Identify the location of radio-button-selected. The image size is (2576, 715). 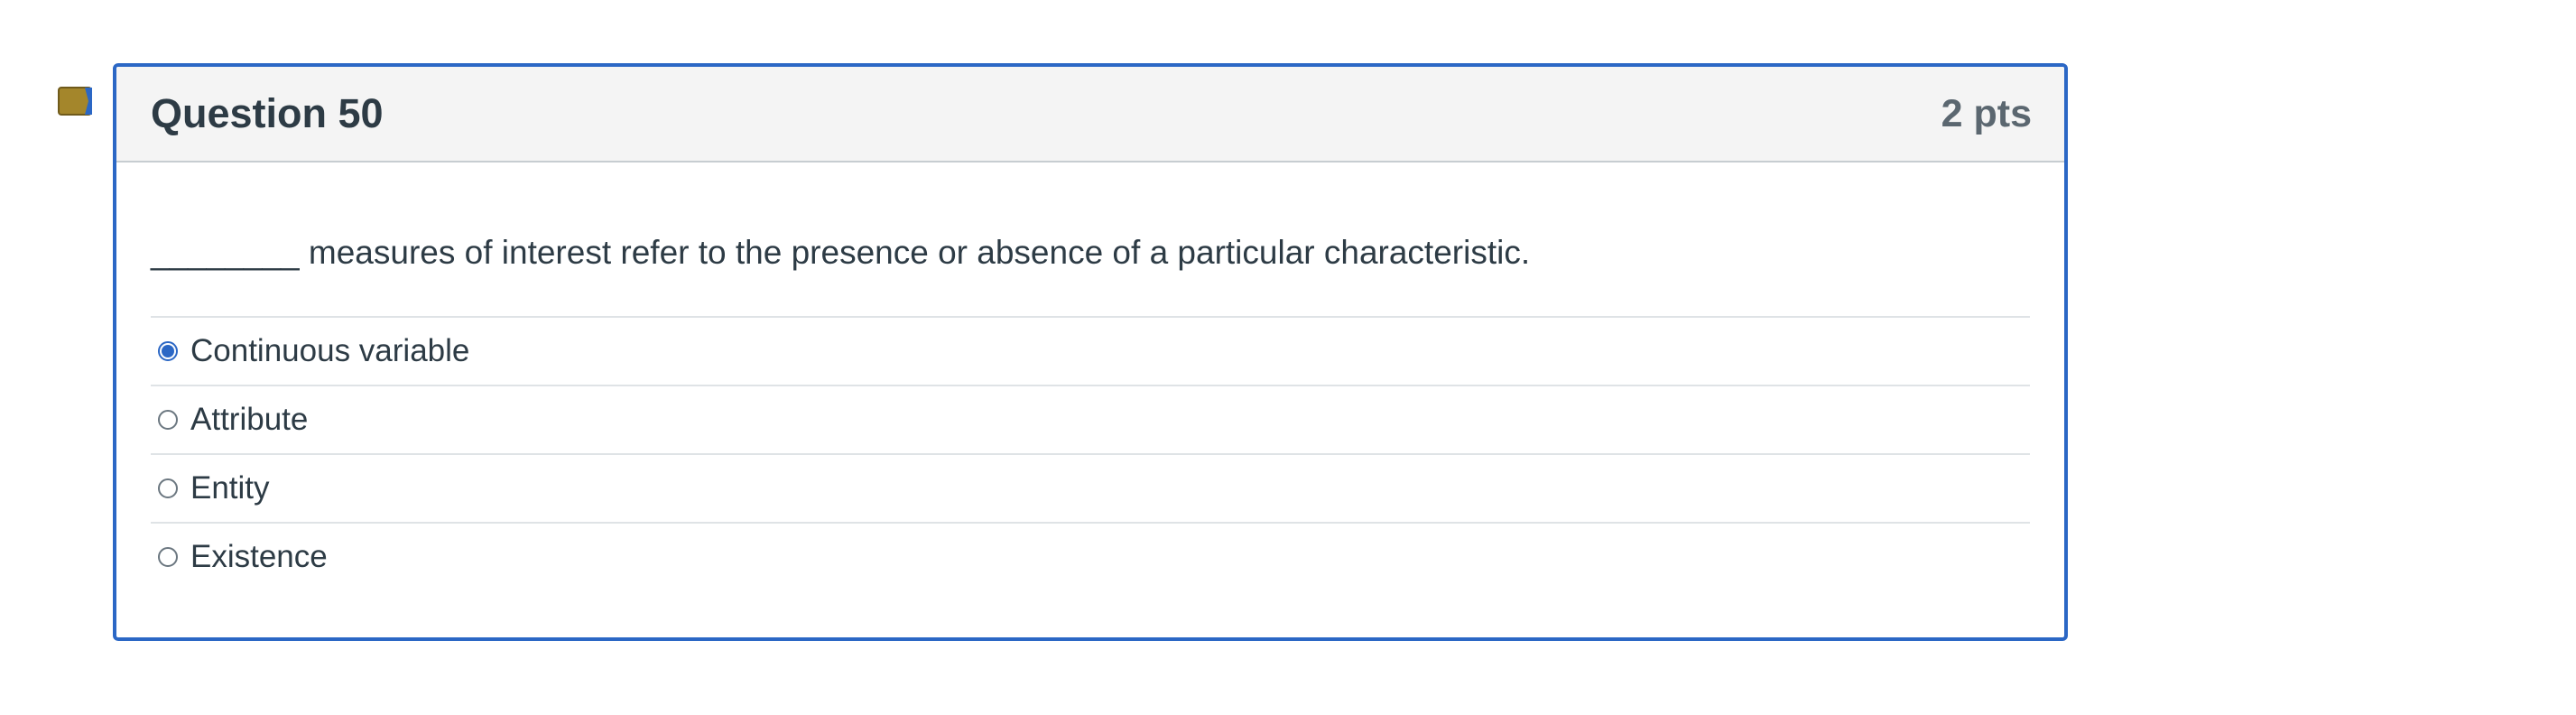
(168, 351).